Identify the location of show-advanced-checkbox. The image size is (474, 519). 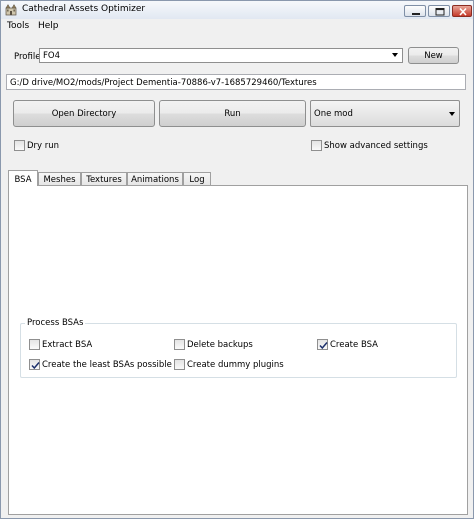
(316, 145).